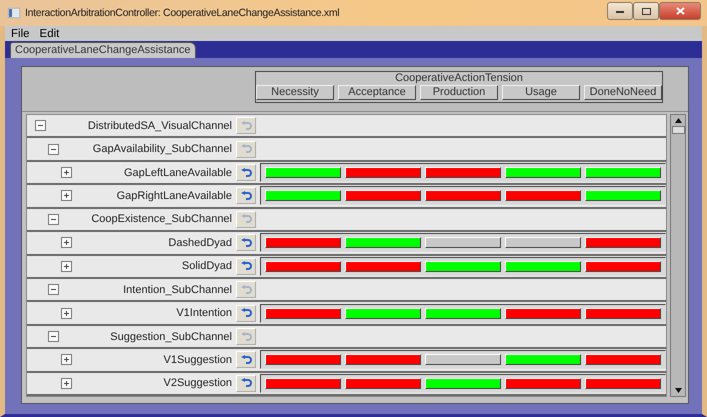 The height and width of the screenshot is (417, 707). What do you see at coordinates (377, 92) in the screenshot?
I see `column-header: Acceptance` at bounding box center [377, 92].